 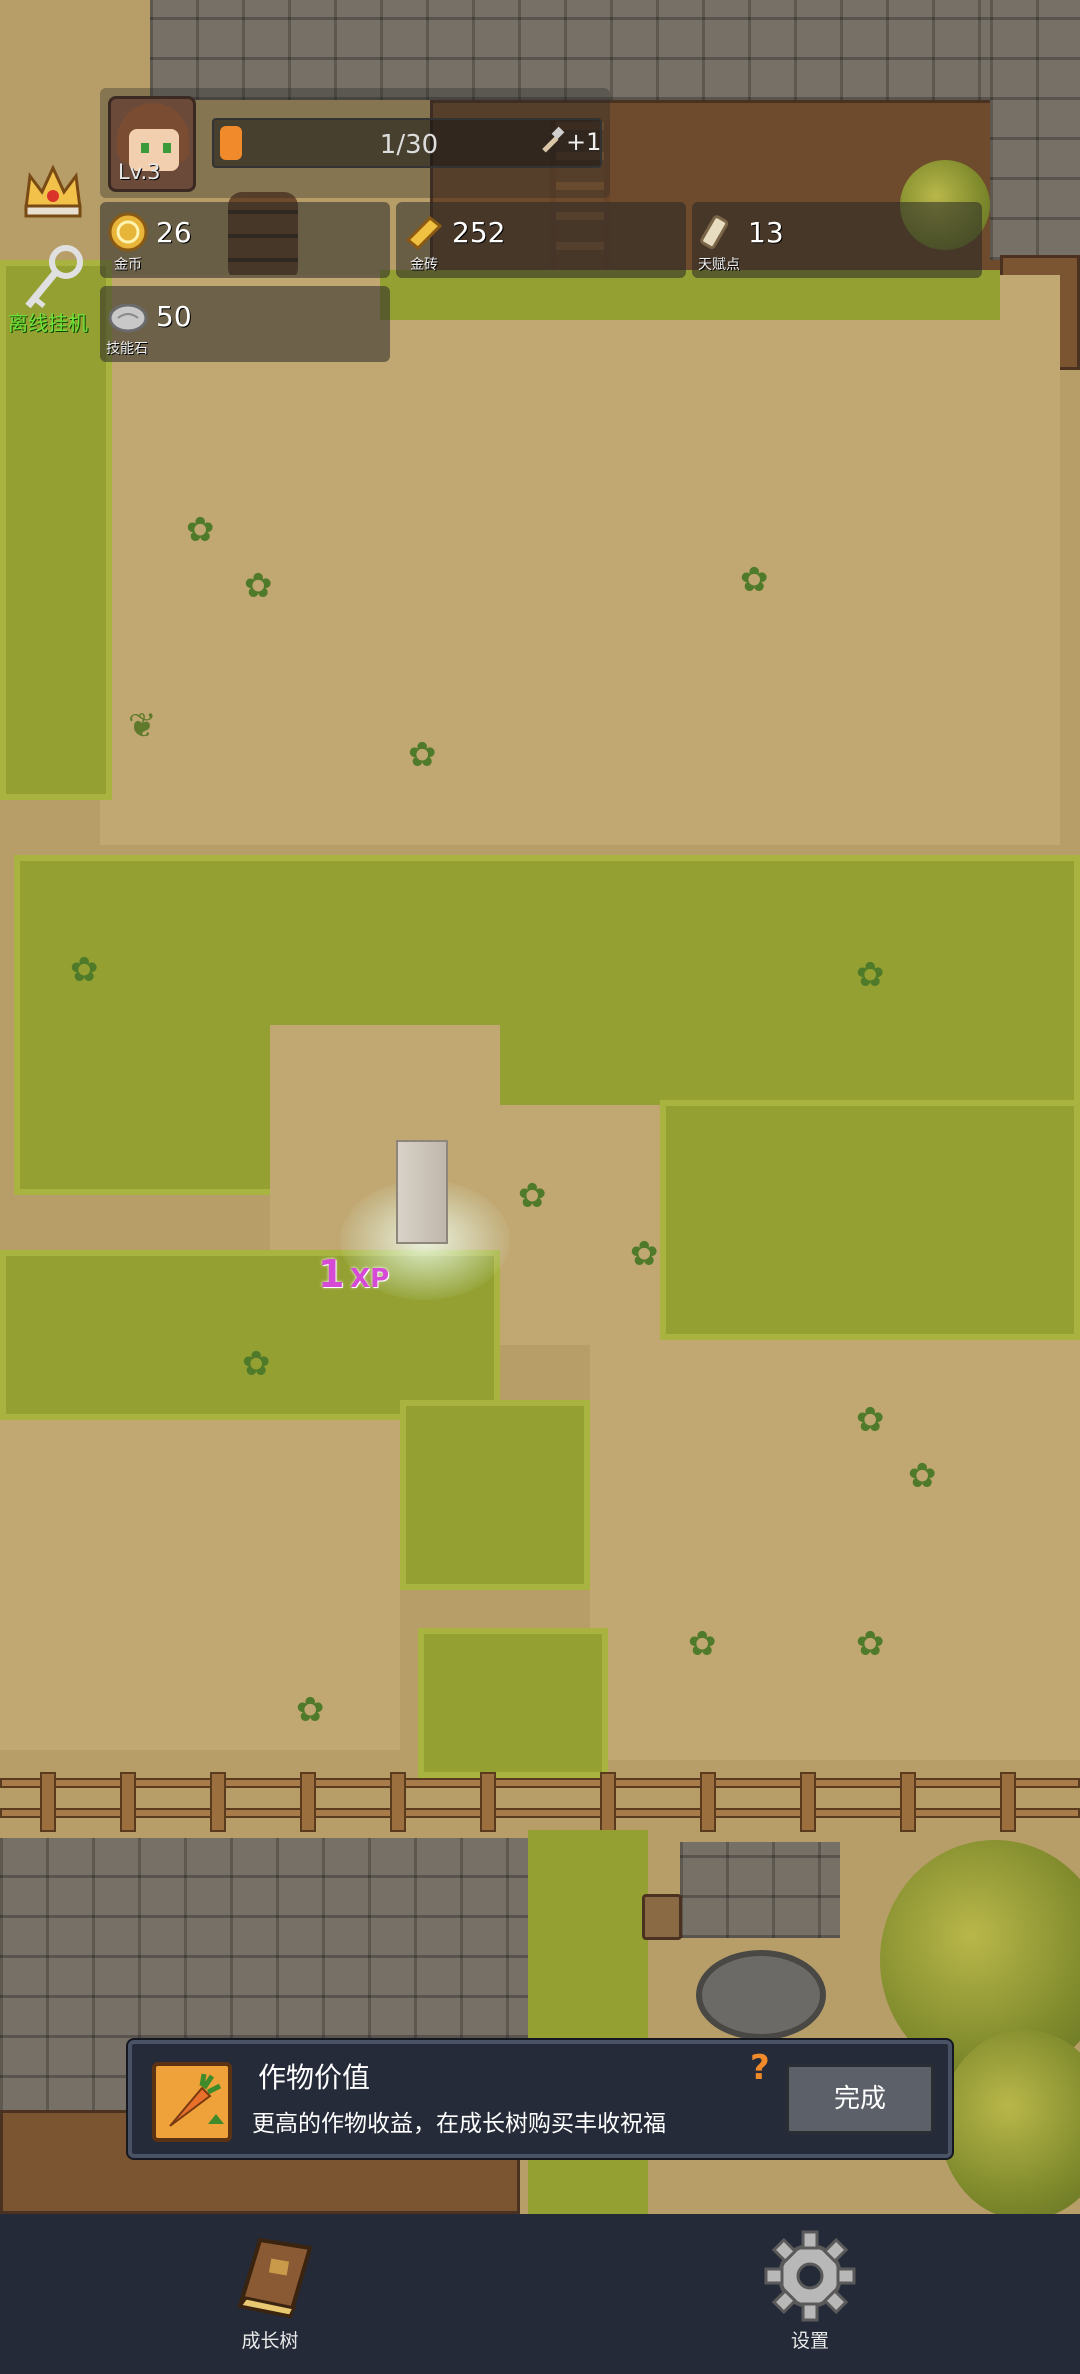 What do you see at coordinates (761, 1995) in the screenshot?
I see `well` at bounding box center [761, 1995].